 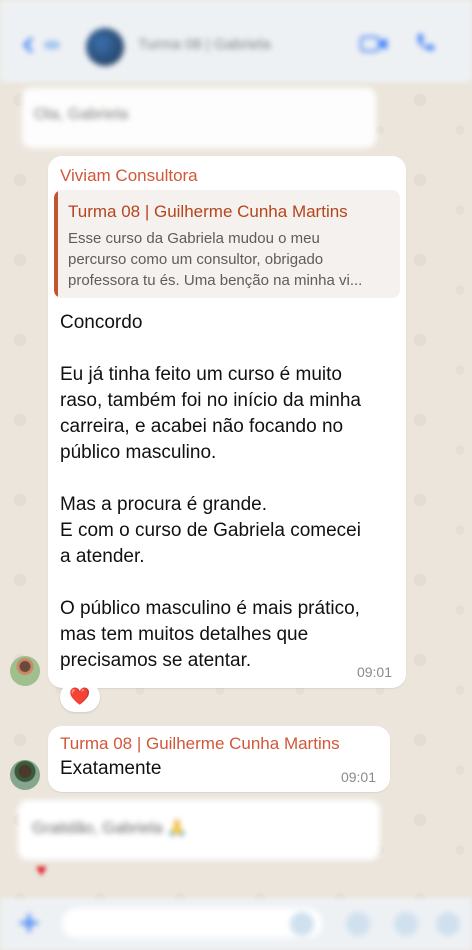 What do you see at coordinates (448, 924) in the screenshot?
I see `microphone-icon` at bounding box center [448, 924].